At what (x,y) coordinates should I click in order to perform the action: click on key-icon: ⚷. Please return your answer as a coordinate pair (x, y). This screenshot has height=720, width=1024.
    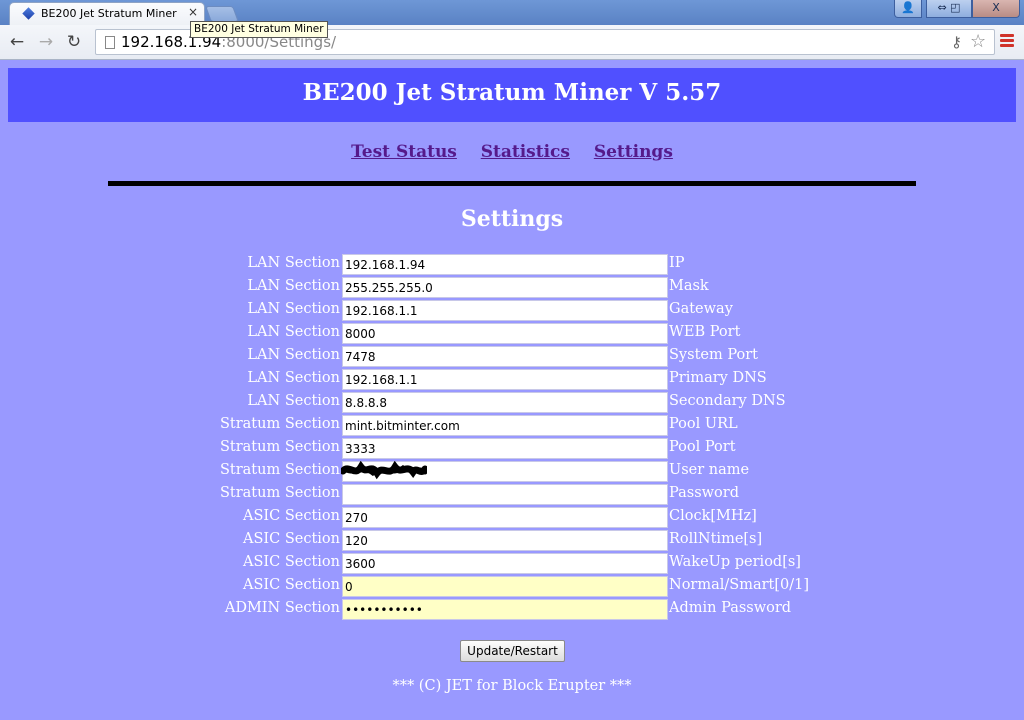
    Looking at the image, I should click on (956, 42).